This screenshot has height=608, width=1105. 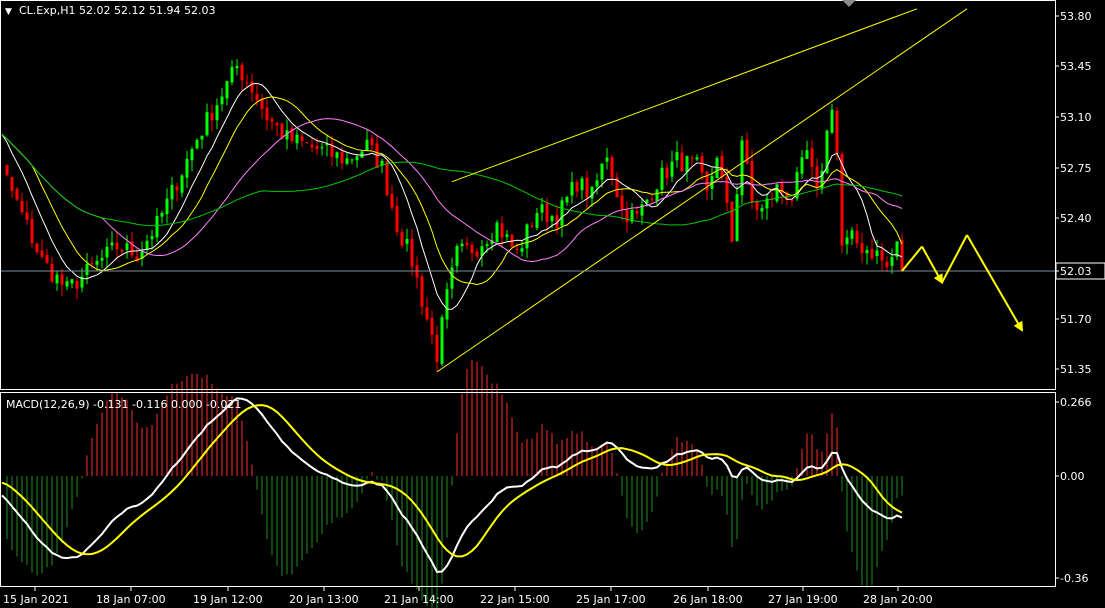 I want to click on price-tick-label: 52.75, so click(x=1076, y=168).